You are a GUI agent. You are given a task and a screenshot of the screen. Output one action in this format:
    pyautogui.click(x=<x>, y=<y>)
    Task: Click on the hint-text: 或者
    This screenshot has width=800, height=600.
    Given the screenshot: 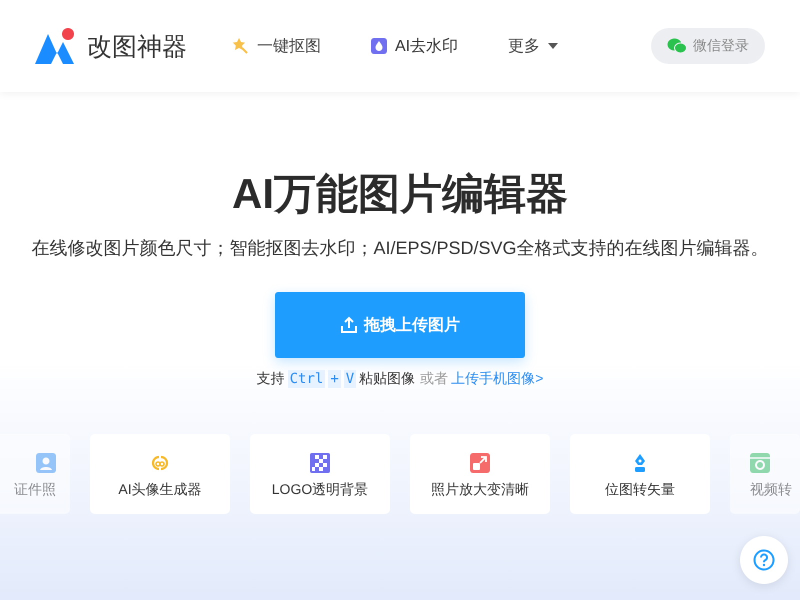 What is the action you would take?
    pyautogui.click(x=434, y=379)
    